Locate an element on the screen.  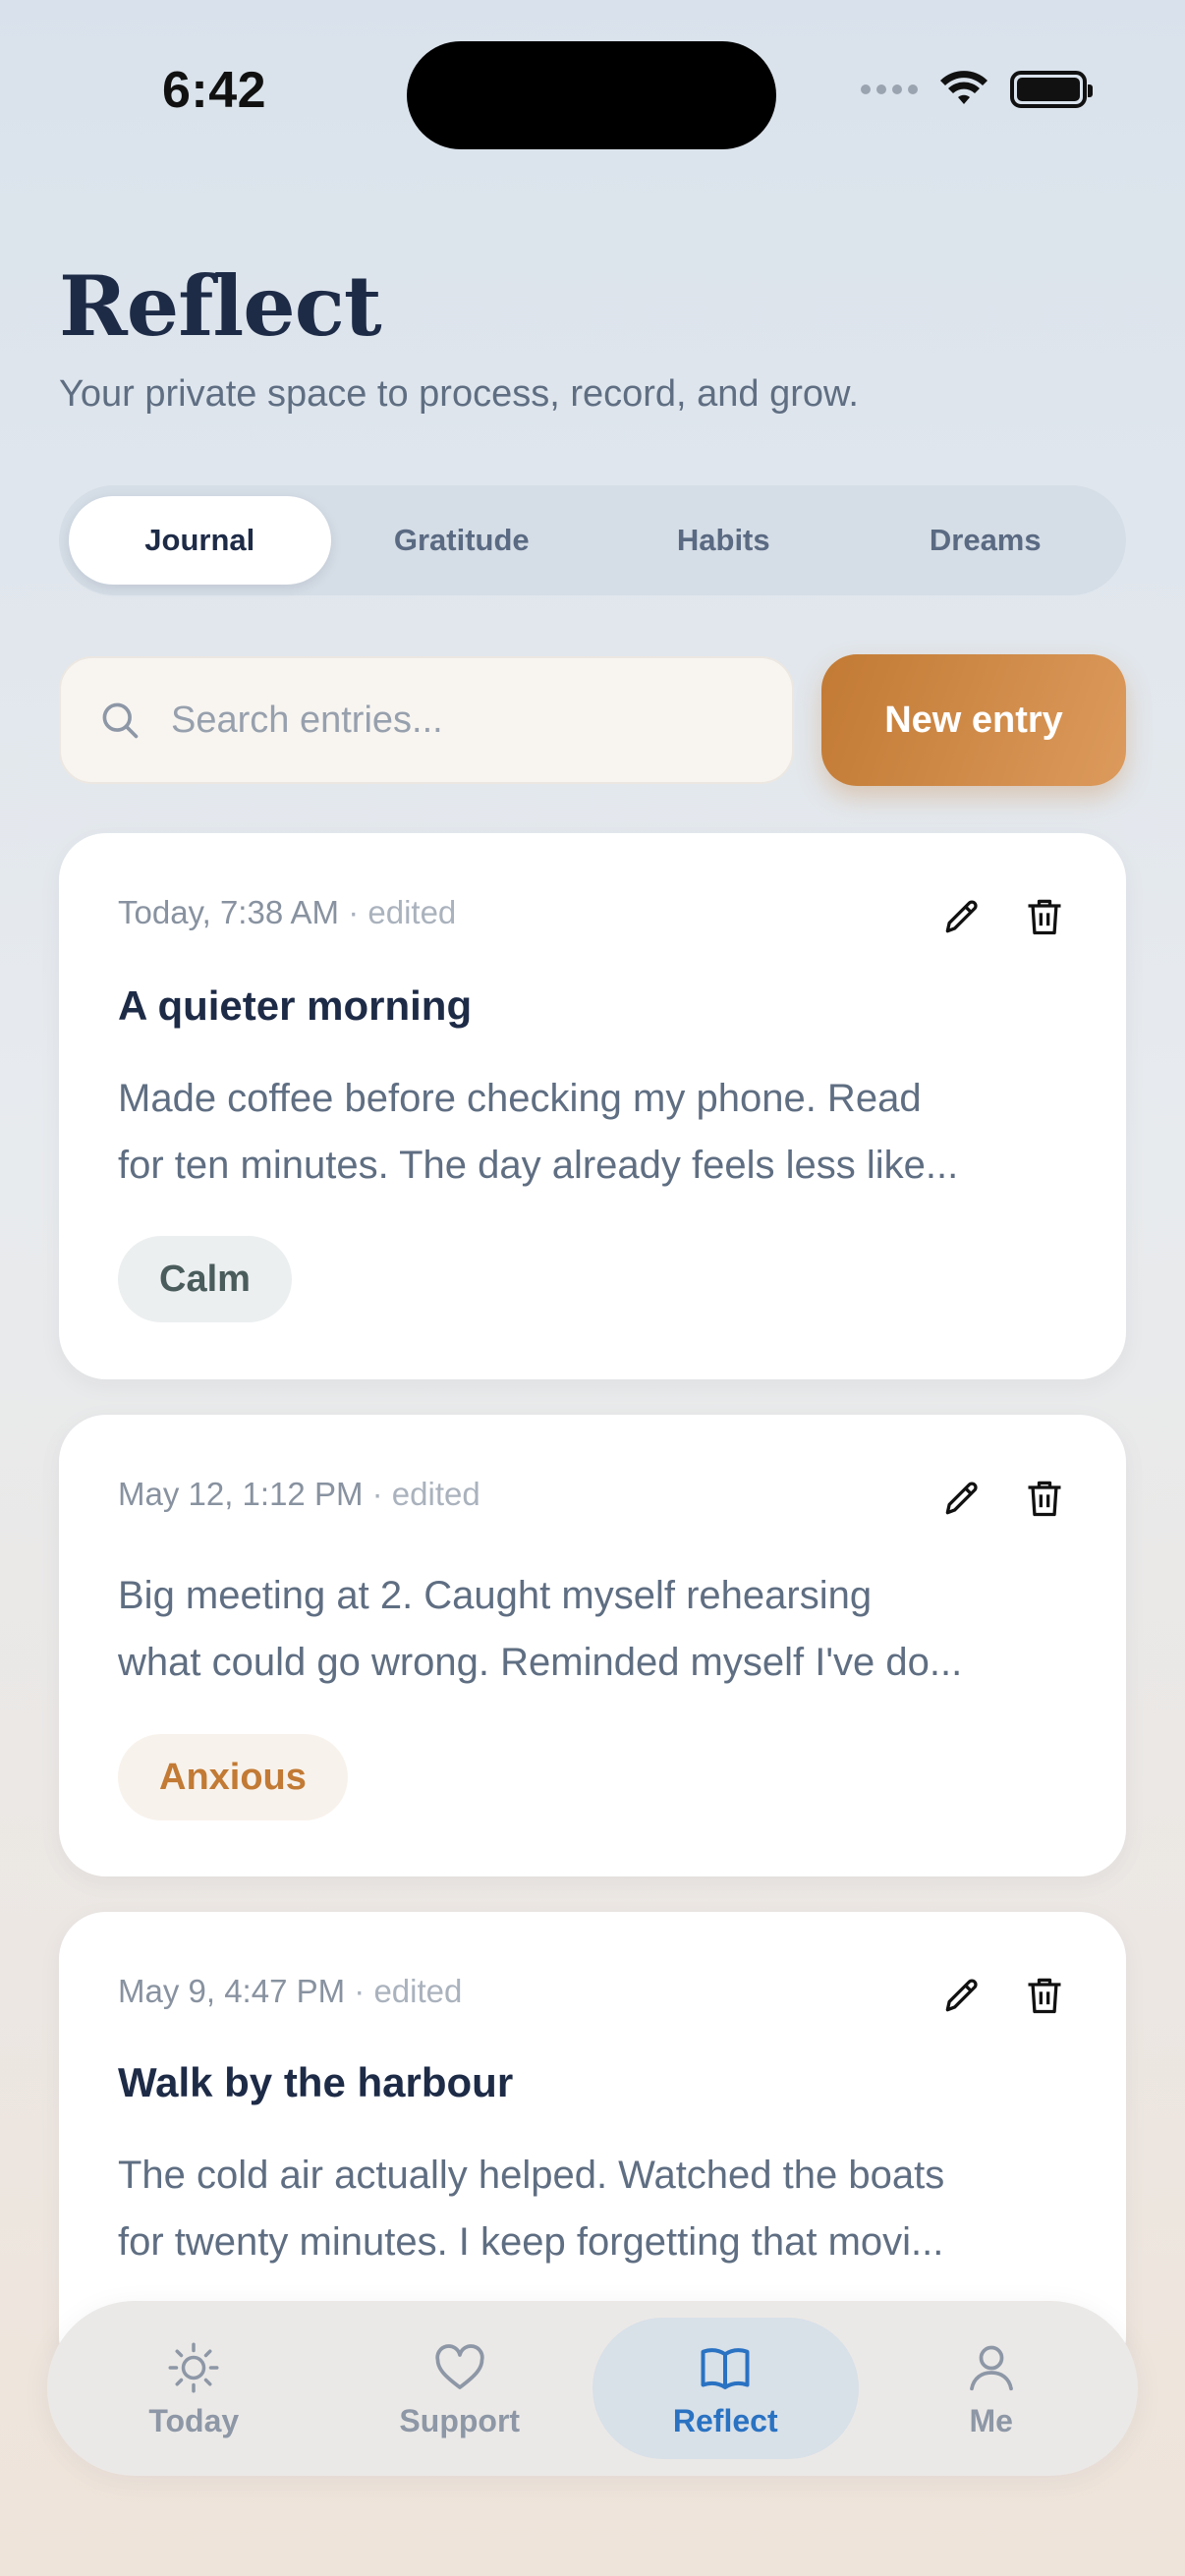
tab-journal: Journal is located at coordinates (200, 540).